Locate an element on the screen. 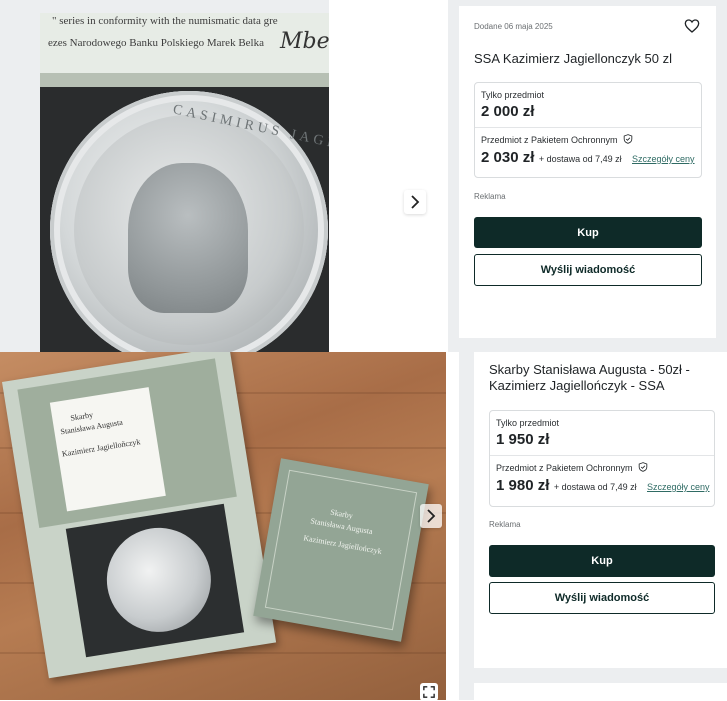  sleeve-frame is located at coordinates (341, 550).